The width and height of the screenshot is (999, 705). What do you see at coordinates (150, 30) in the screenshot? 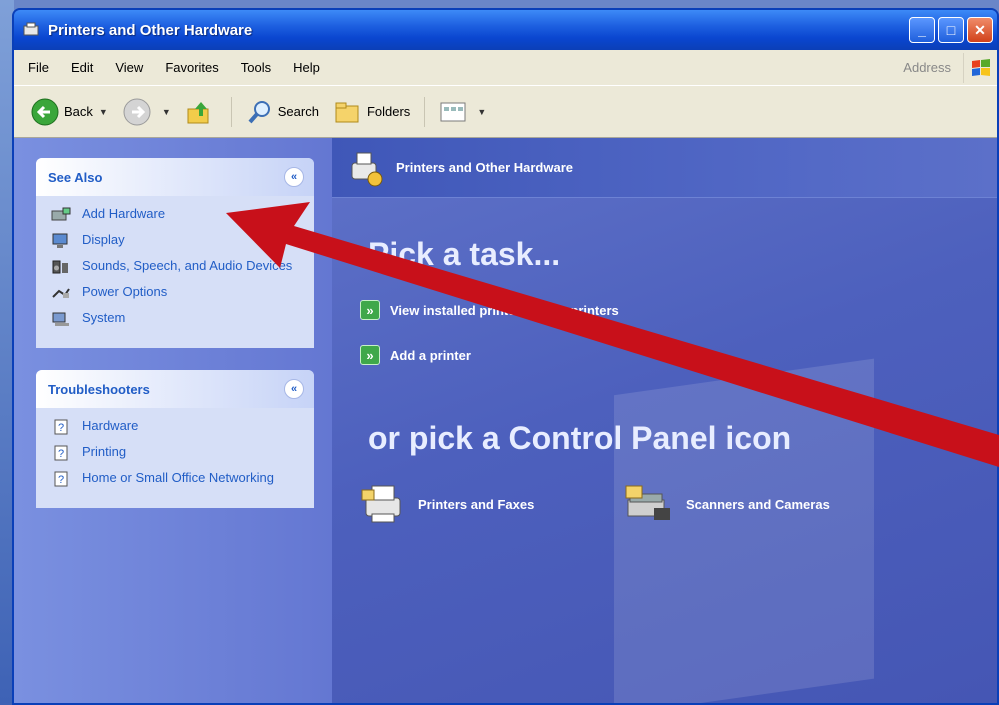
I see `window-title: Printers and Other Hardware` at bounding box center [150, 30].